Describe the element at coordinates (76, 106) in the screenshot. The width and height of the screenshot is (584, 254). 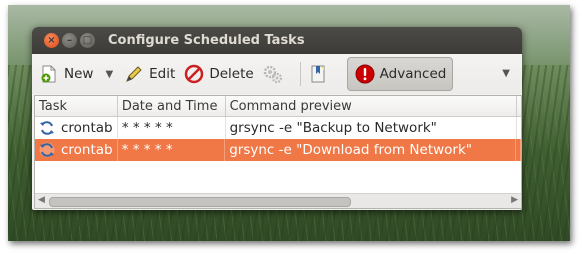
I see `column-header-task: Task` at that location.